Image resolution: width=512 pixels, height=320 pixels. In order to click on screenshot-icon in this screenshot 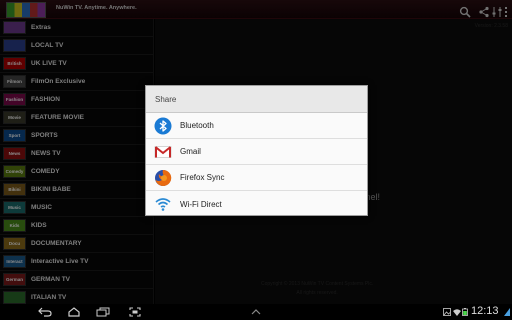, I will do `click(135, 312)`.